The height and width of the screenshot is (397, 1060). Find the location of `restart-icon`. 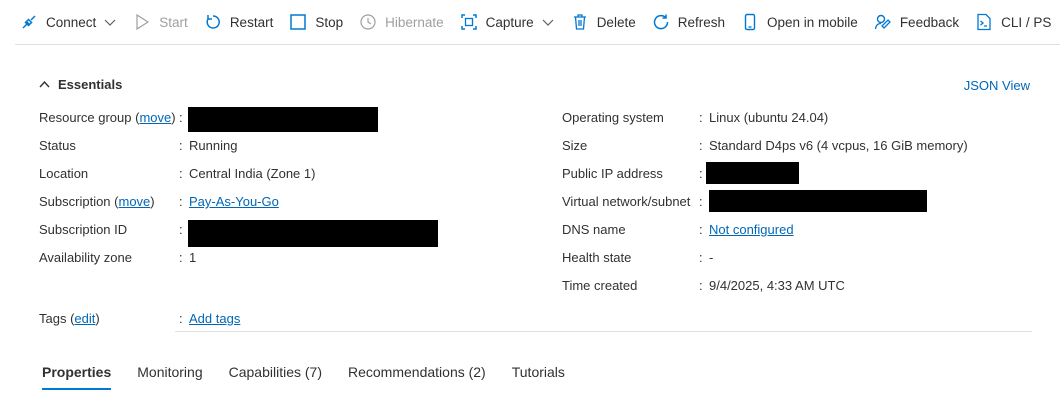

restart-icon is located at coordinates (213, 22).